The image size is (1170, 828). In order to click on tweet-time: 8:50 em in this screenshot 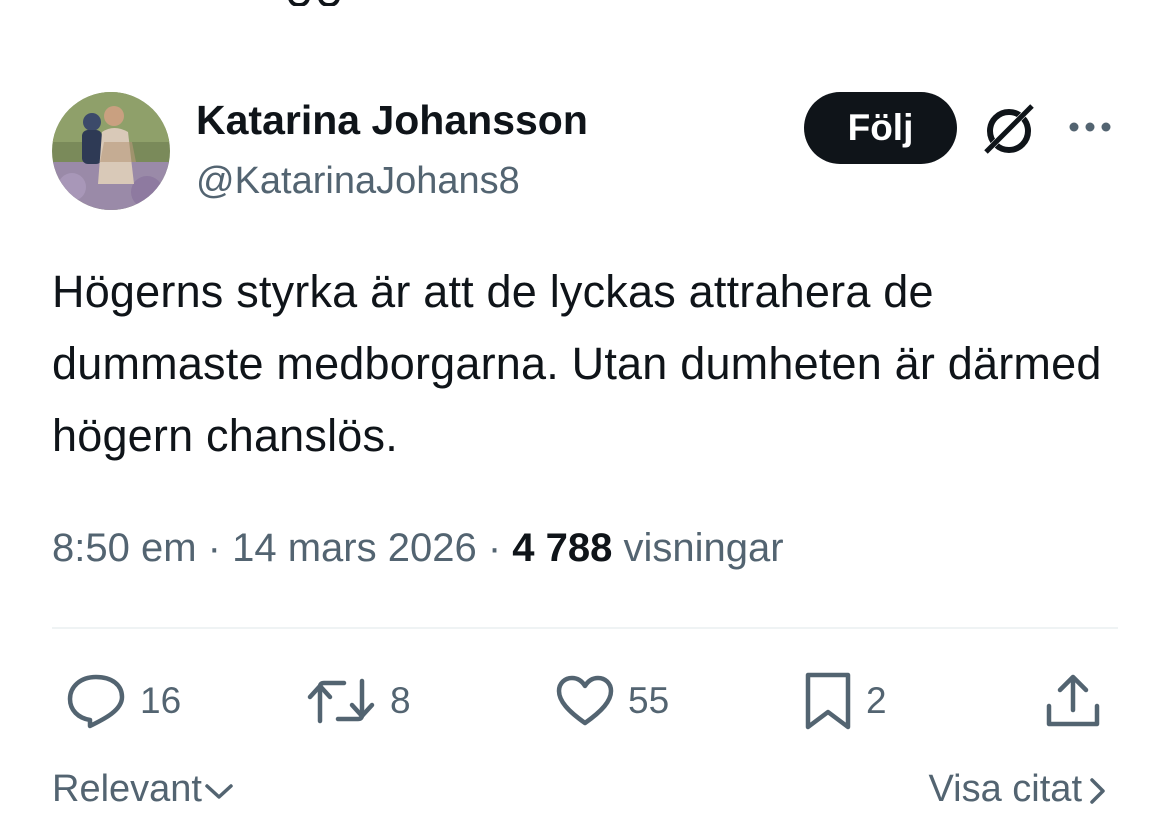, I will do `click(124, 548)`.